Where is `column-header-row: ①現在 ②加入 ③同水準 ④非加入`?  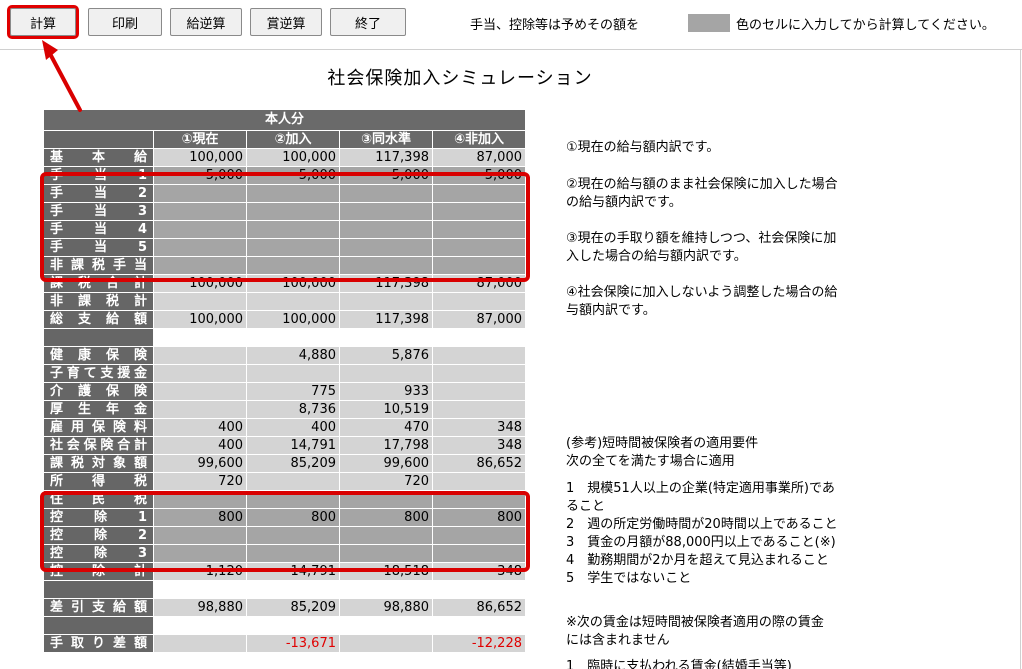 column-header-row: ①現在 ②加入 ③同水準 ④非加入 is located at coordinates (284, 139).